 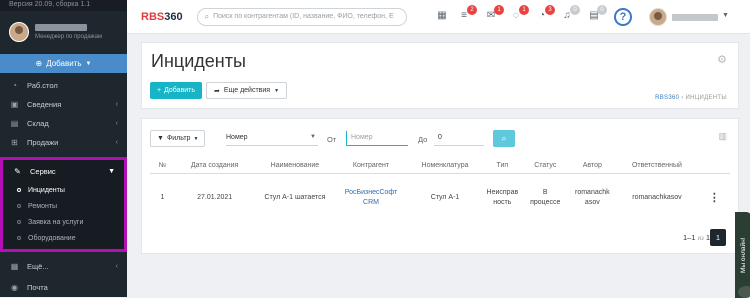 What do you see at coordinates (371, 166) in the screenshot?
I see `col-header-counterparty: Контрагент` at bounding box center [371, 166].